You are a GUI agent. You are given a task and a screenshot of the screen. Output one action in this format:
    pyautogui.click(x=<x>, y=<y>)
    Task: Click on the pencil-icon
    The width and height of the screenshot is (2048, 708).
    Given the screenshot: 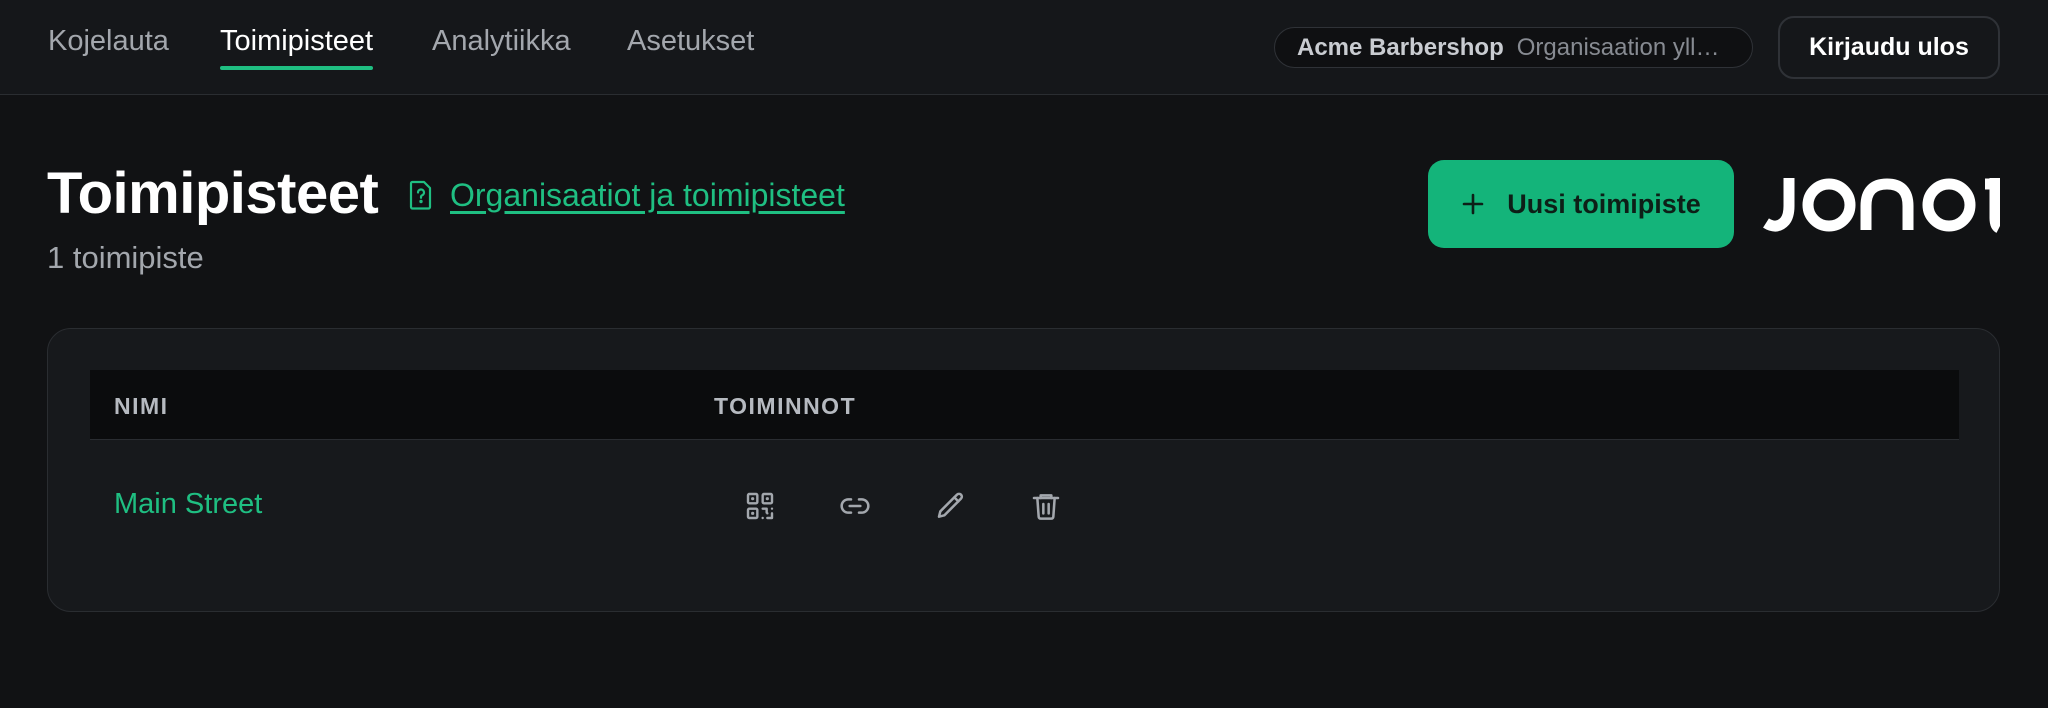 What is the action you would take?
    pyautogui.click(x=950, y=505)
    